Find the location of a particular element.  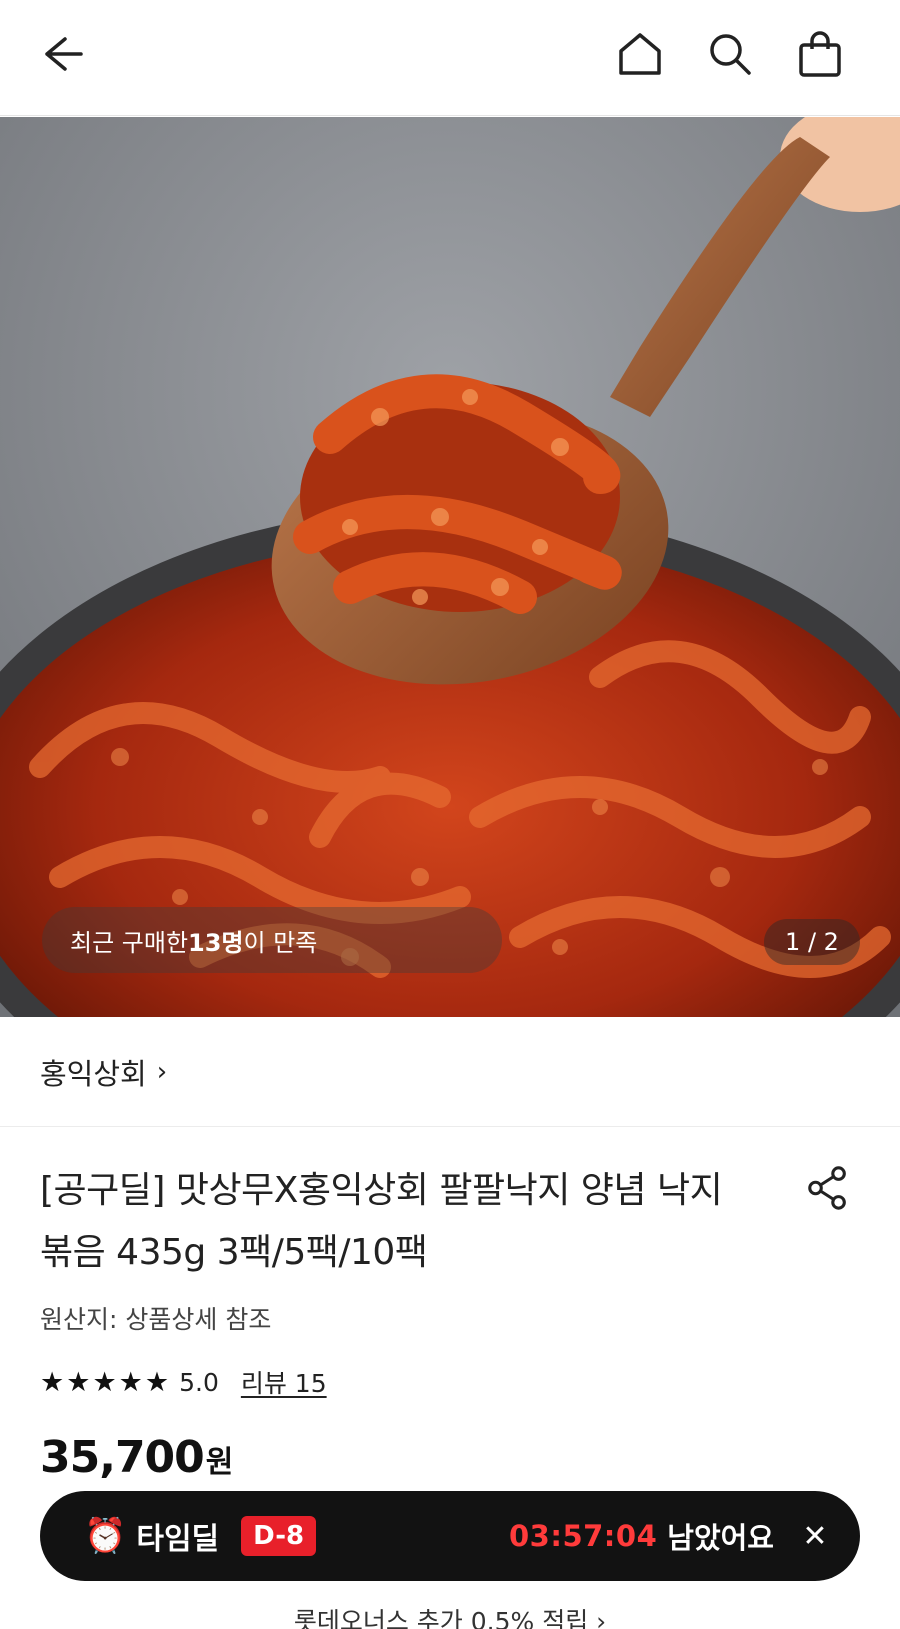

gallery-page-indicator: 1 / 2 is located at coordinates (812, 942).